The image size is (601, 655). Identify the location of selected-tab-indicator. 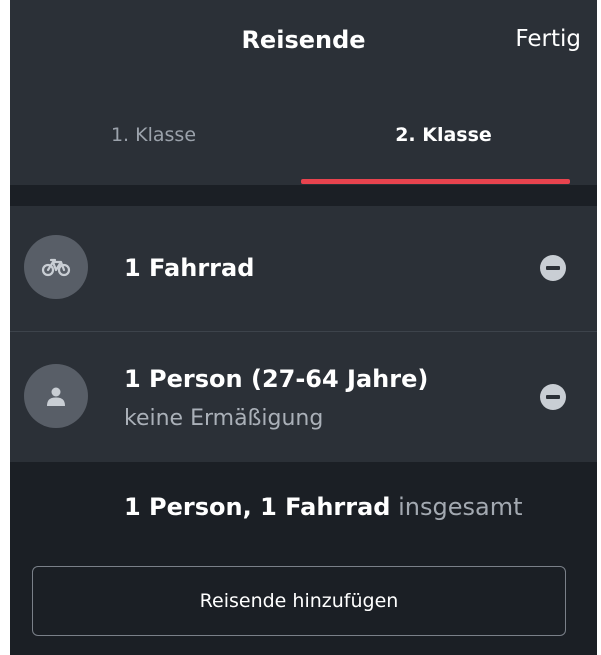
(435, 181).